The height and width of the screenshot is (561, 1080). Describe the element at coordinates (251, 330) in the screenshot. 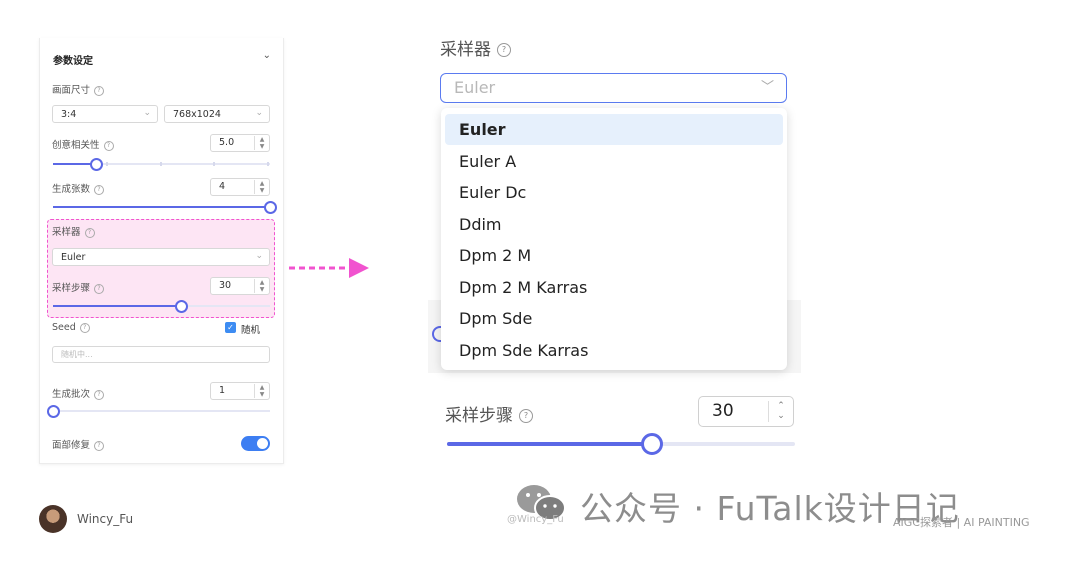

I see `random-label: 随机` at that location.